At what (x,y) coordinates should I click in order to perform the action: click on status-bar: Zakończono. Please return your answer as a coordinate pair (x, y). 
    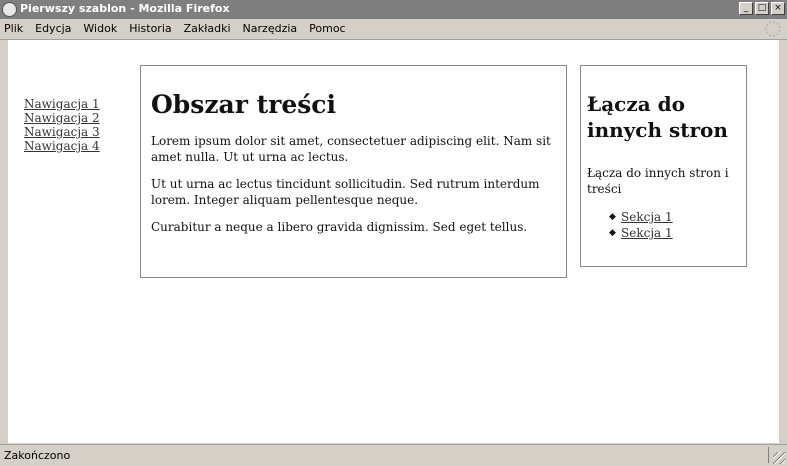
    Looking at the image, I should click on (393, 455).